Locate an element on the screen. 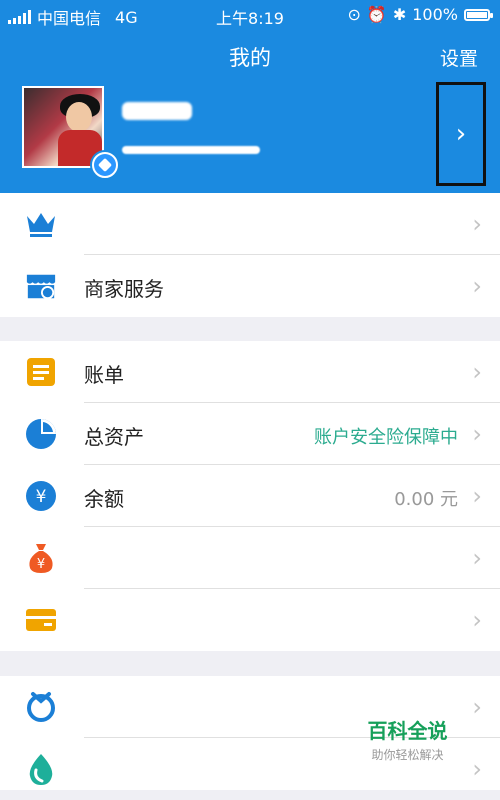  battery-percent: 100% is located at coordinates (435, 14).